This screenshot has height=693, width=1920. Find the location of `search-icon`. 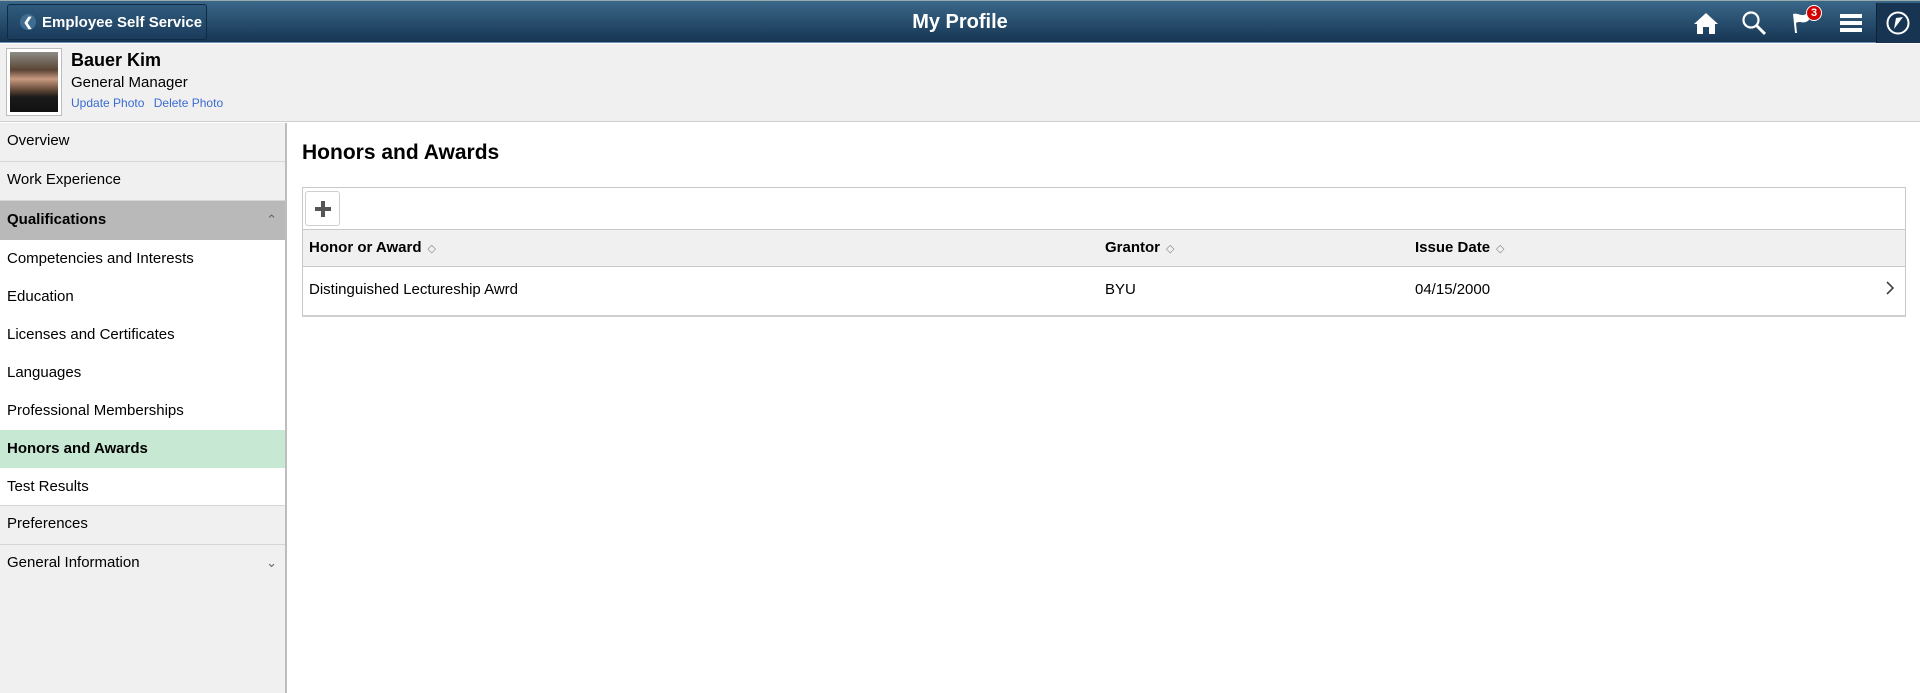

search-icon is located at coordinates (1754, 23).